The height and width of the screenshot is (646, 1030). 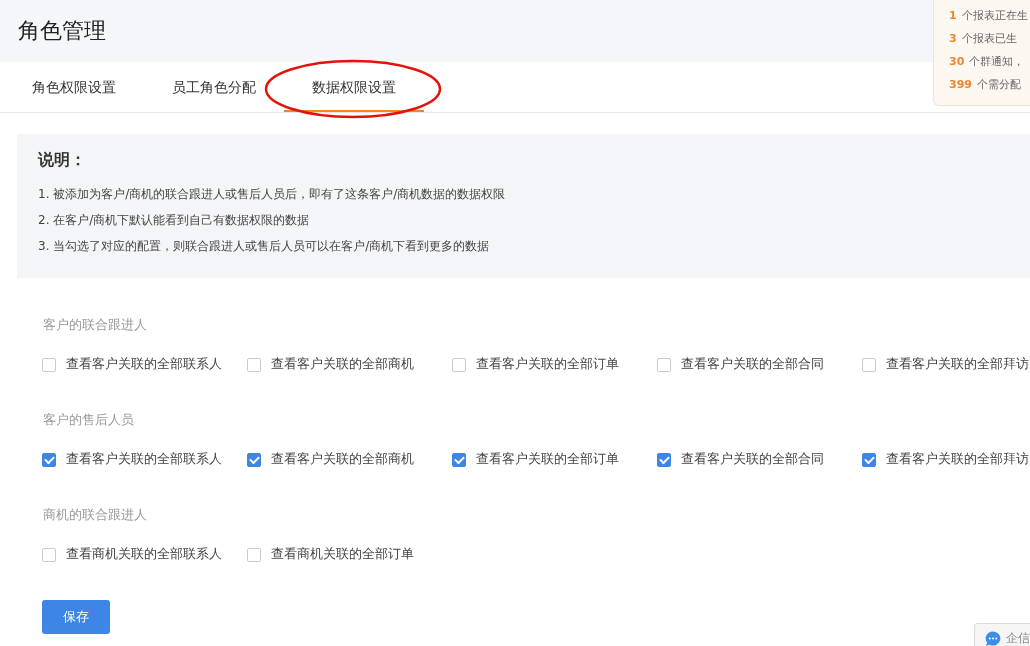 I want to click on notice-text: 1. 被添加为客户/商机的联合跟进人或售后人员后，即有了这条客户/商机数据的数据权限, so click(x=272, y=194).